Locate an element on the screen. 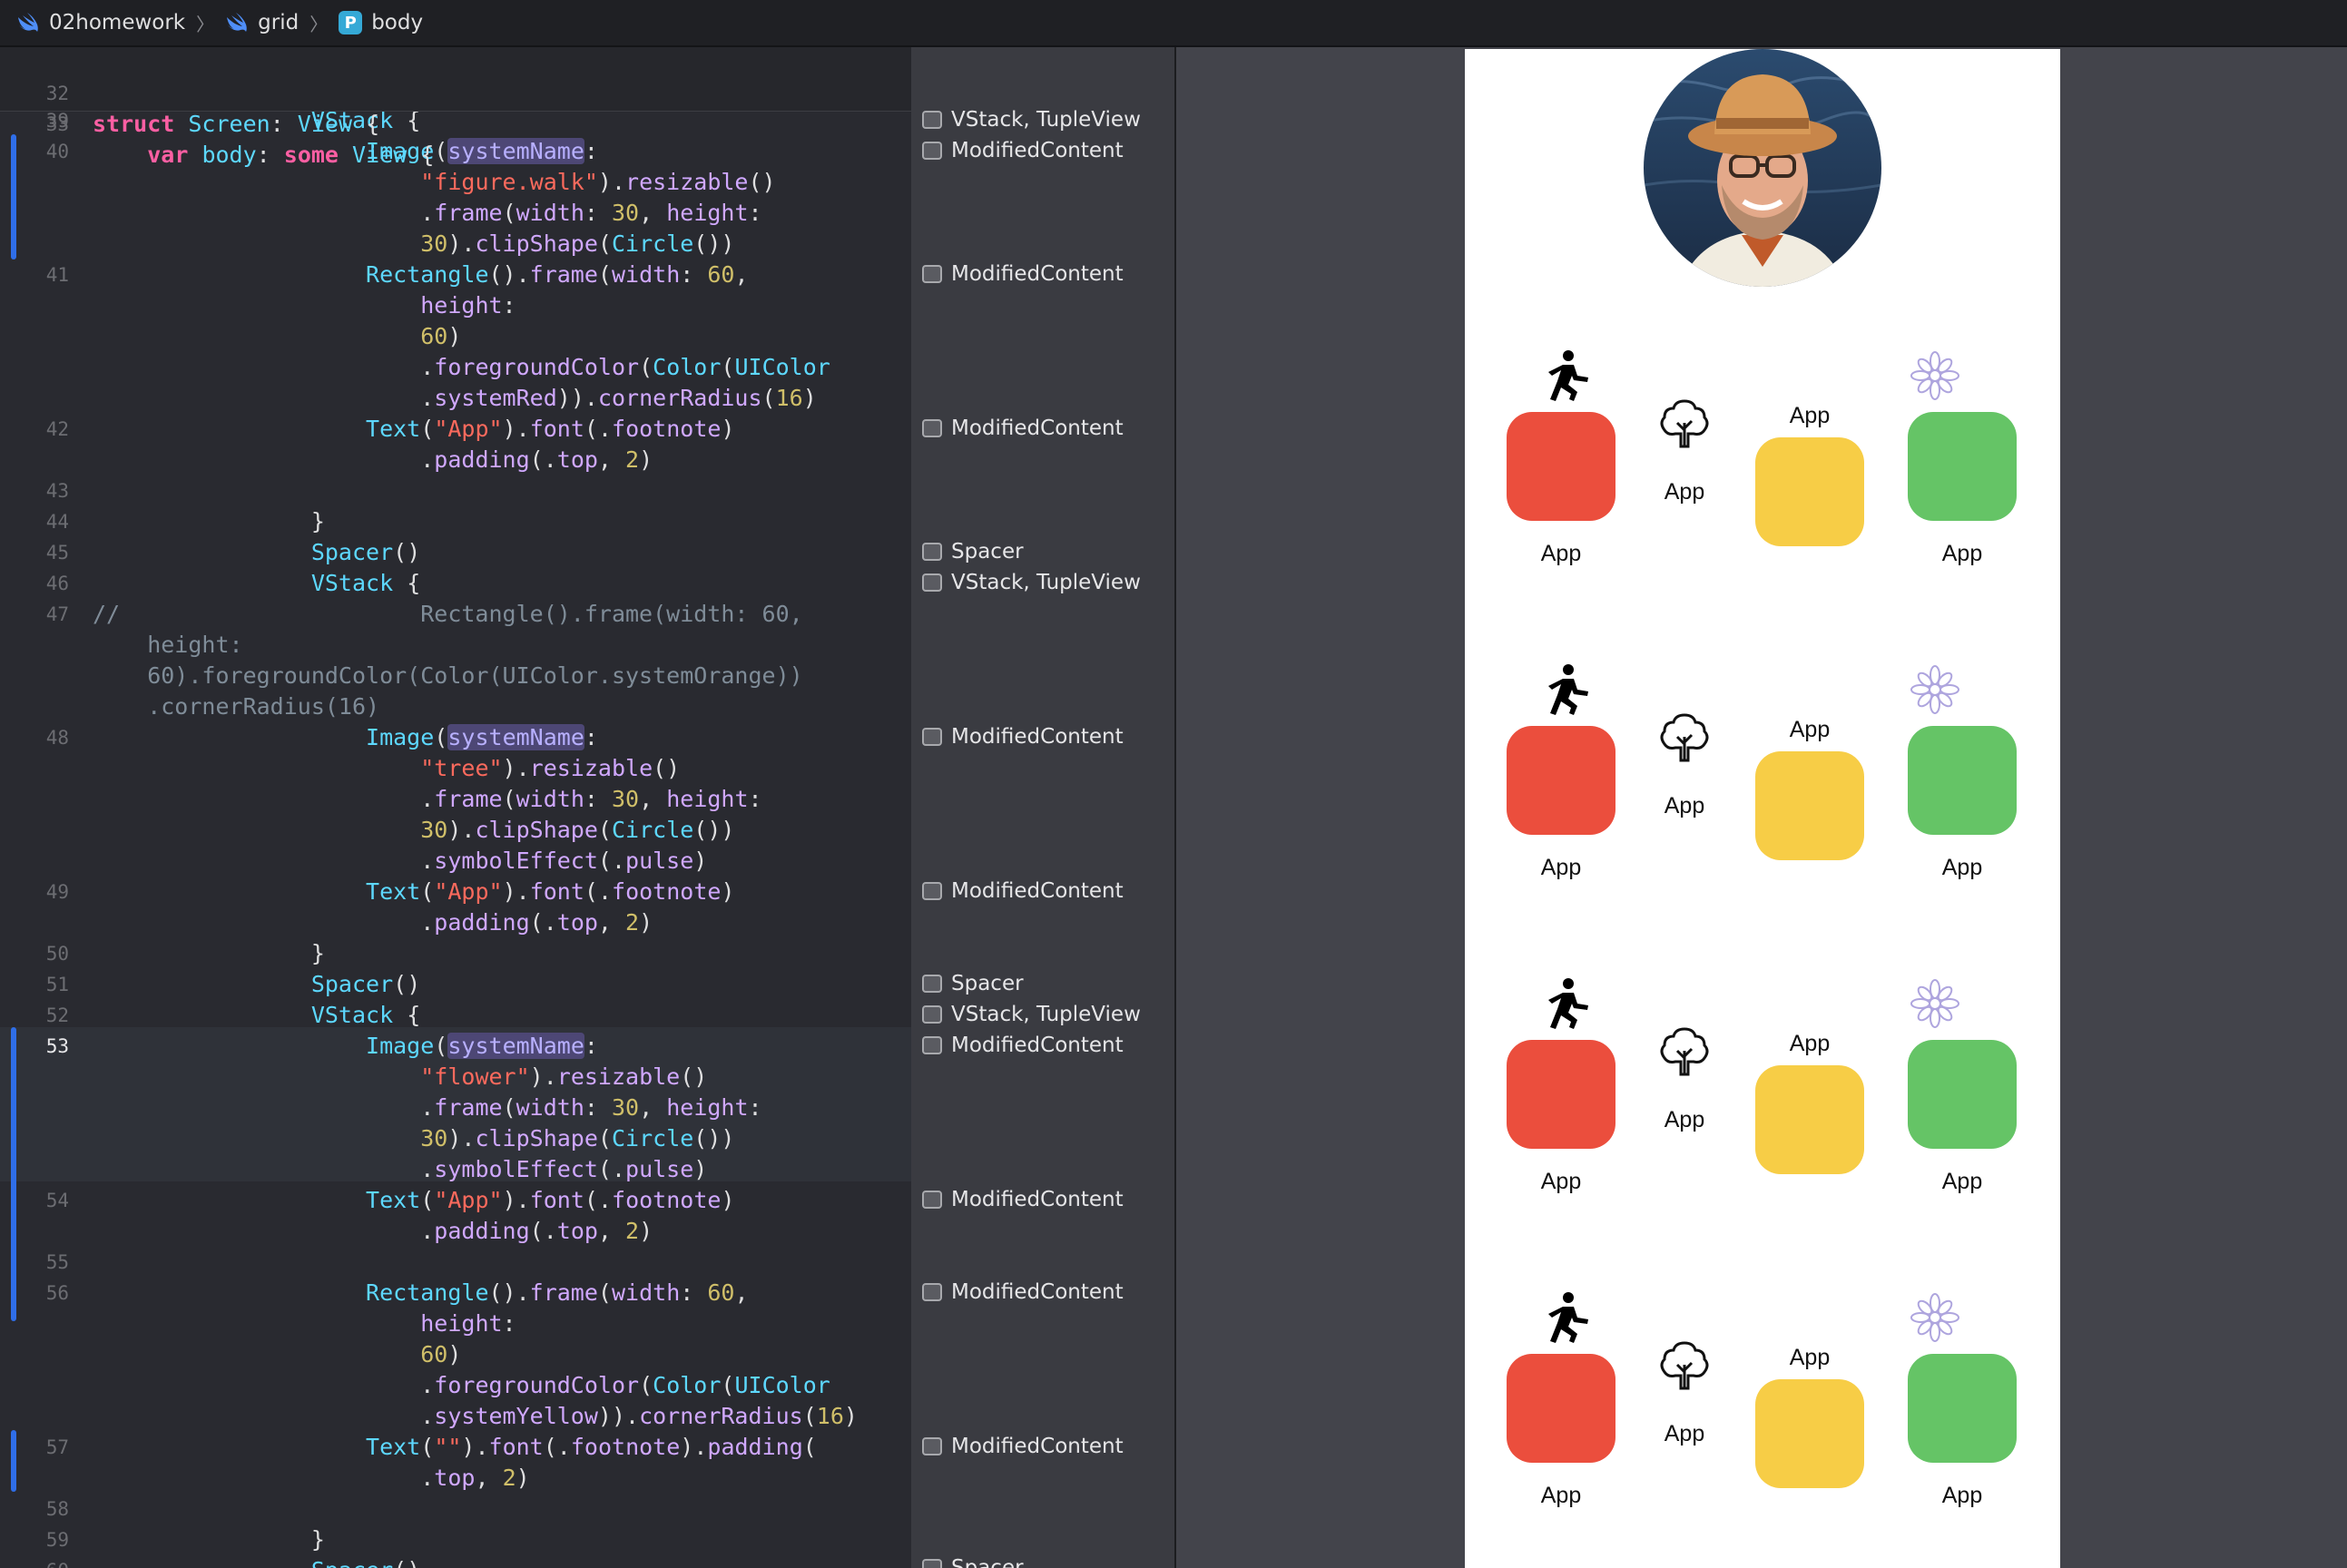 This screenshot has height=1568, width=2347. line-number: 58 is located at coordinates (57, 1509).